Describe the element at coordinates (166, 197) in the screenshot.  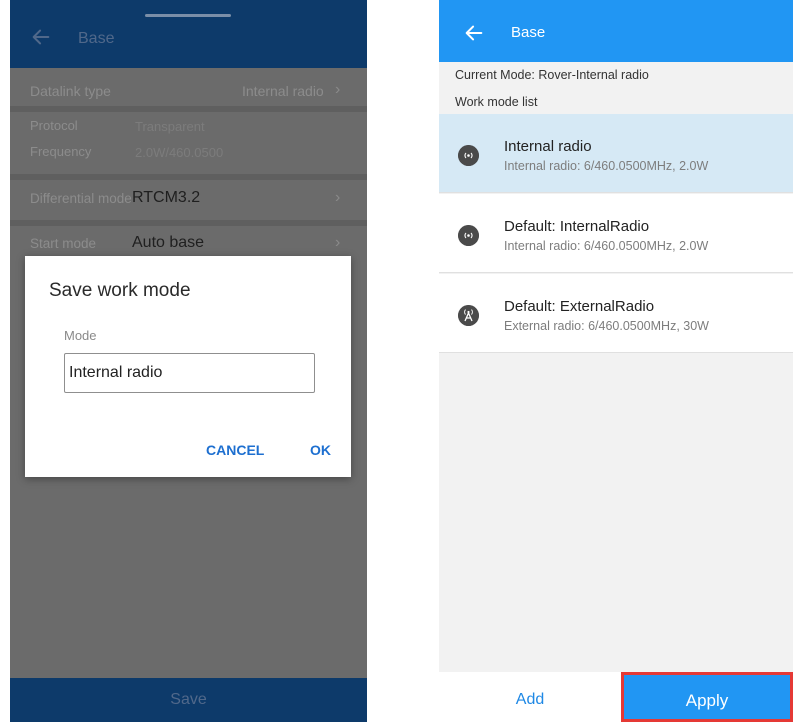
I see `differential-mode-value: RTCM3.2` at that location.